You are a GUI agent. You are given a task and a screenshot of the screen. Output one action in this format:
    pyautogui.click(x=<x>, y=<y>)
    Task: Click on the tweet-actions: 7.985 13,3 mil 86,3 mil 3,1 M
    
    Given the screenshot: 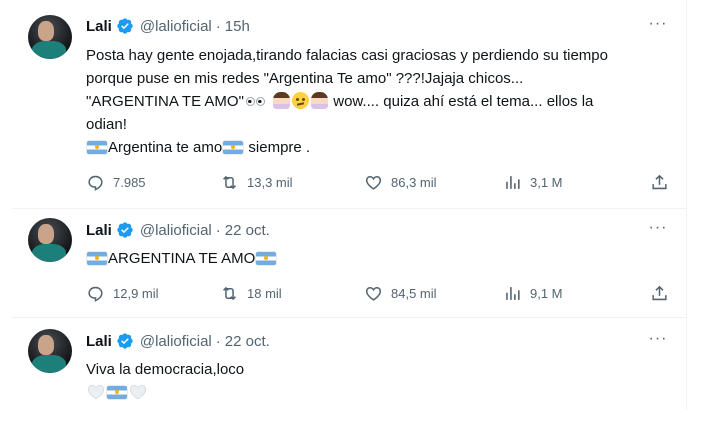 What is the action you would take?
    pyautogui.click(x=381, y=182)
    